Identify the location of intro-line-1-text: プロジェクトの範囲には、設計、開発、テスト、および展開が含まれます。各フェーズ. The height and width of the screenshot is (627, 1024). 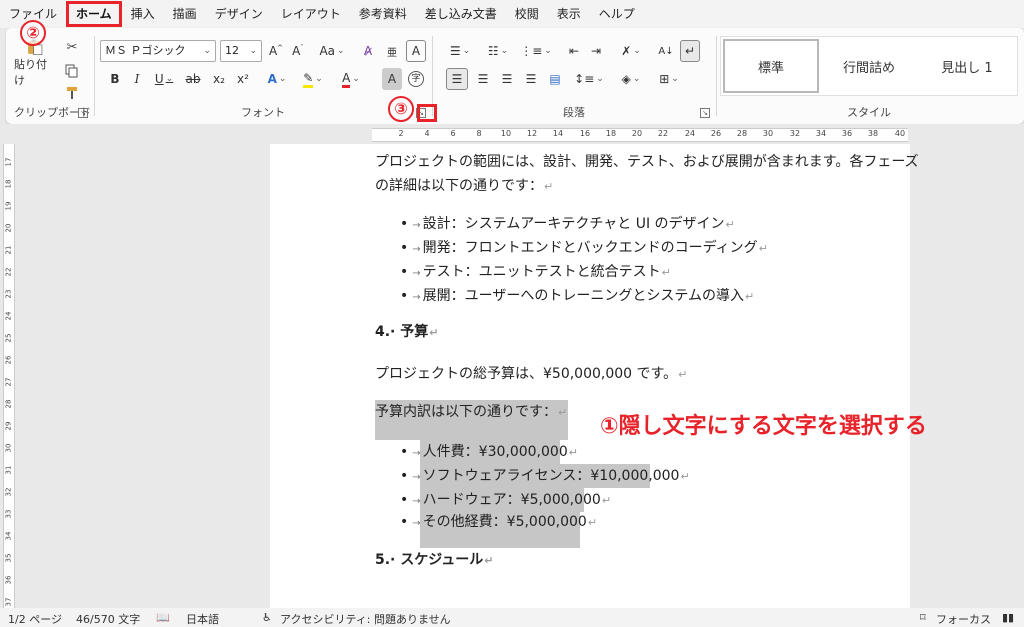
(647, 162).